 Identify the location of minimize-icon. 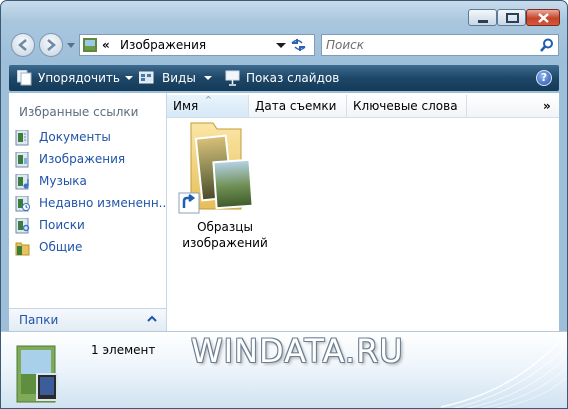
(483, 21).